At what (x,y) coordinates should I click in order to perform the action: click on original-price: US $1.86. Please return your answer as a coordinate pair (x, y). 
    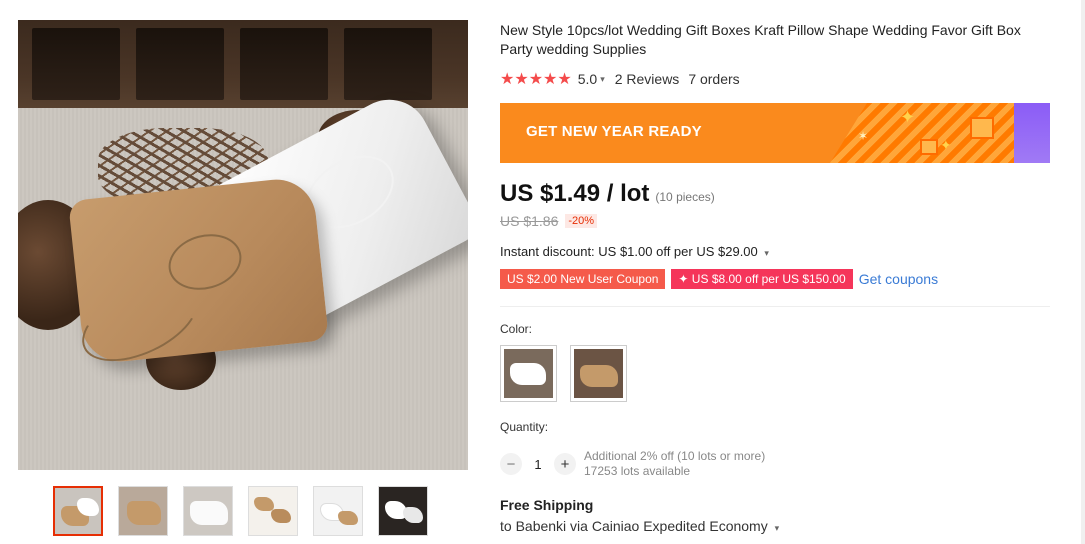
    Looking at the image, I should click on (529, 221).